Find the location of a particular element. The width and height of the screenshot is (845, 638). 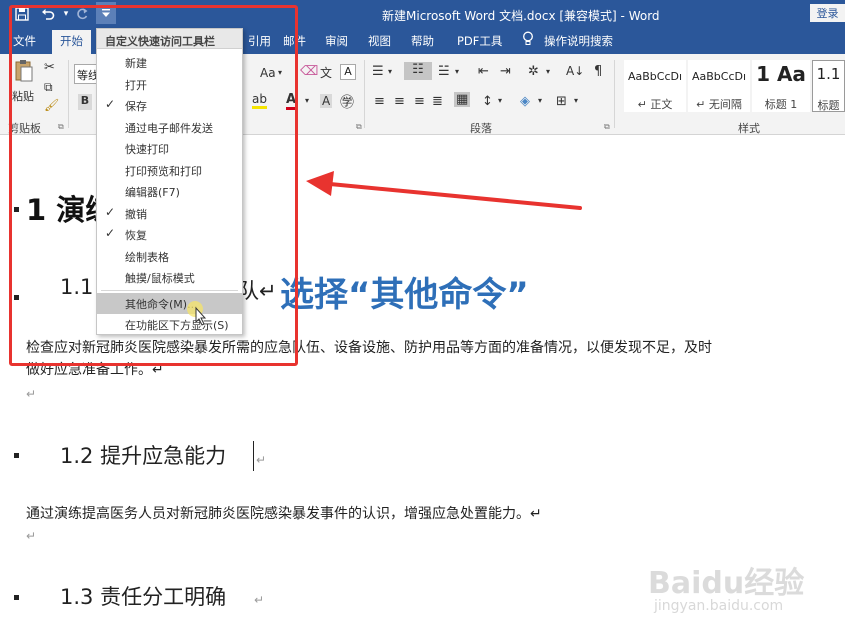

undo-icon is located at coordinates (48, 14).